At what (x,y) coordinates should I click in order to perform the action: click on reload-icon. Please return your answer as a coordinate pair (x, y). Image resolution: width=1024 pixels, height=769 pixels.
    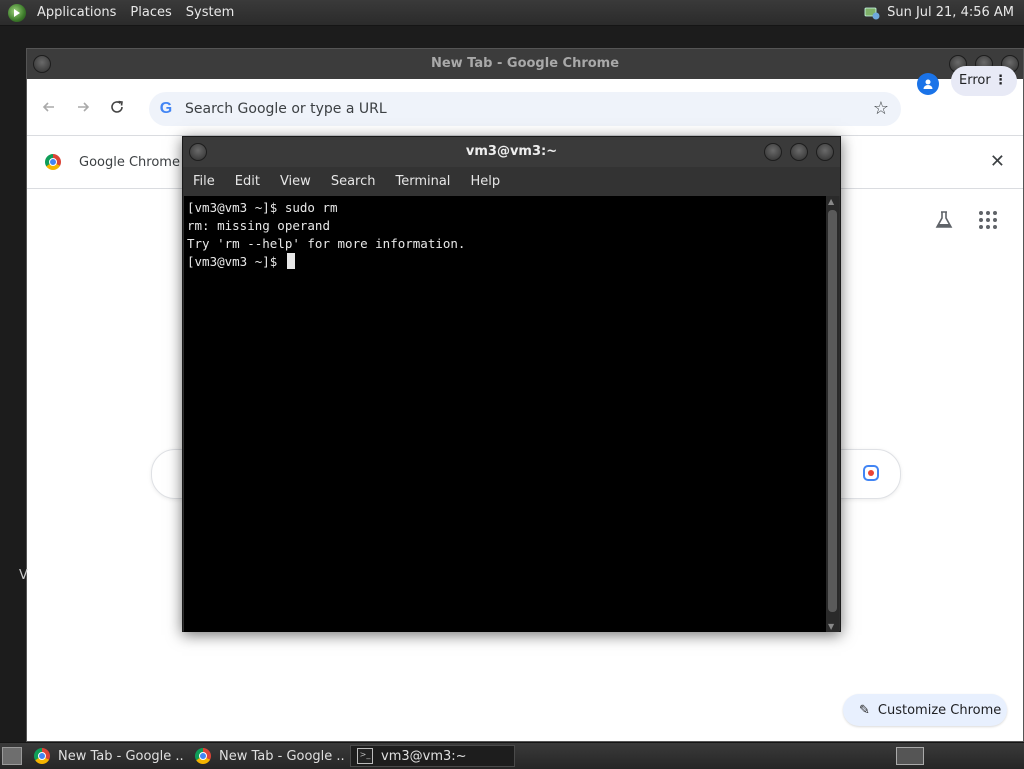
    Looking at the image, I should click on (117, 107).